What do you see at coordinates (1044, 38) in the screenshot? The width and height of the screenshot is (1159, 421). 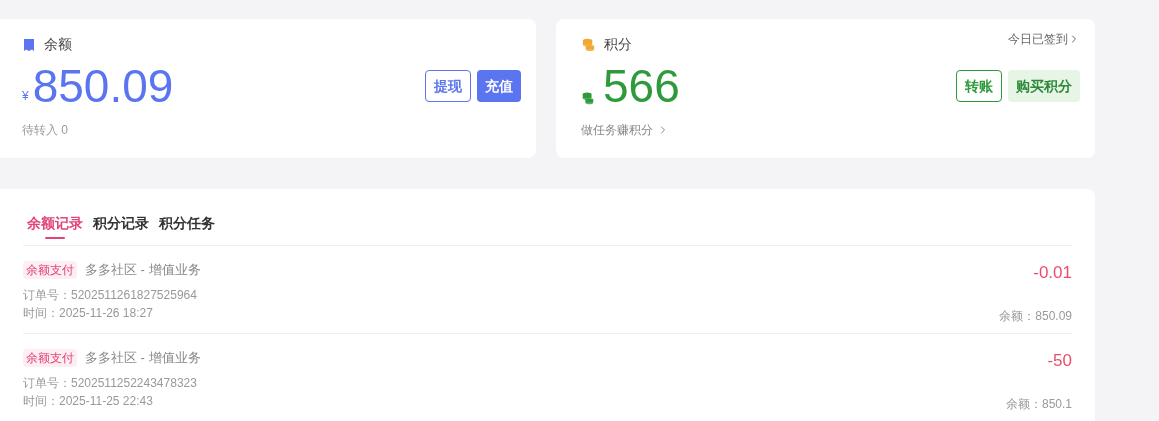 I see `checkin-link: 今日已签到` at bounding box center [1044, 38].